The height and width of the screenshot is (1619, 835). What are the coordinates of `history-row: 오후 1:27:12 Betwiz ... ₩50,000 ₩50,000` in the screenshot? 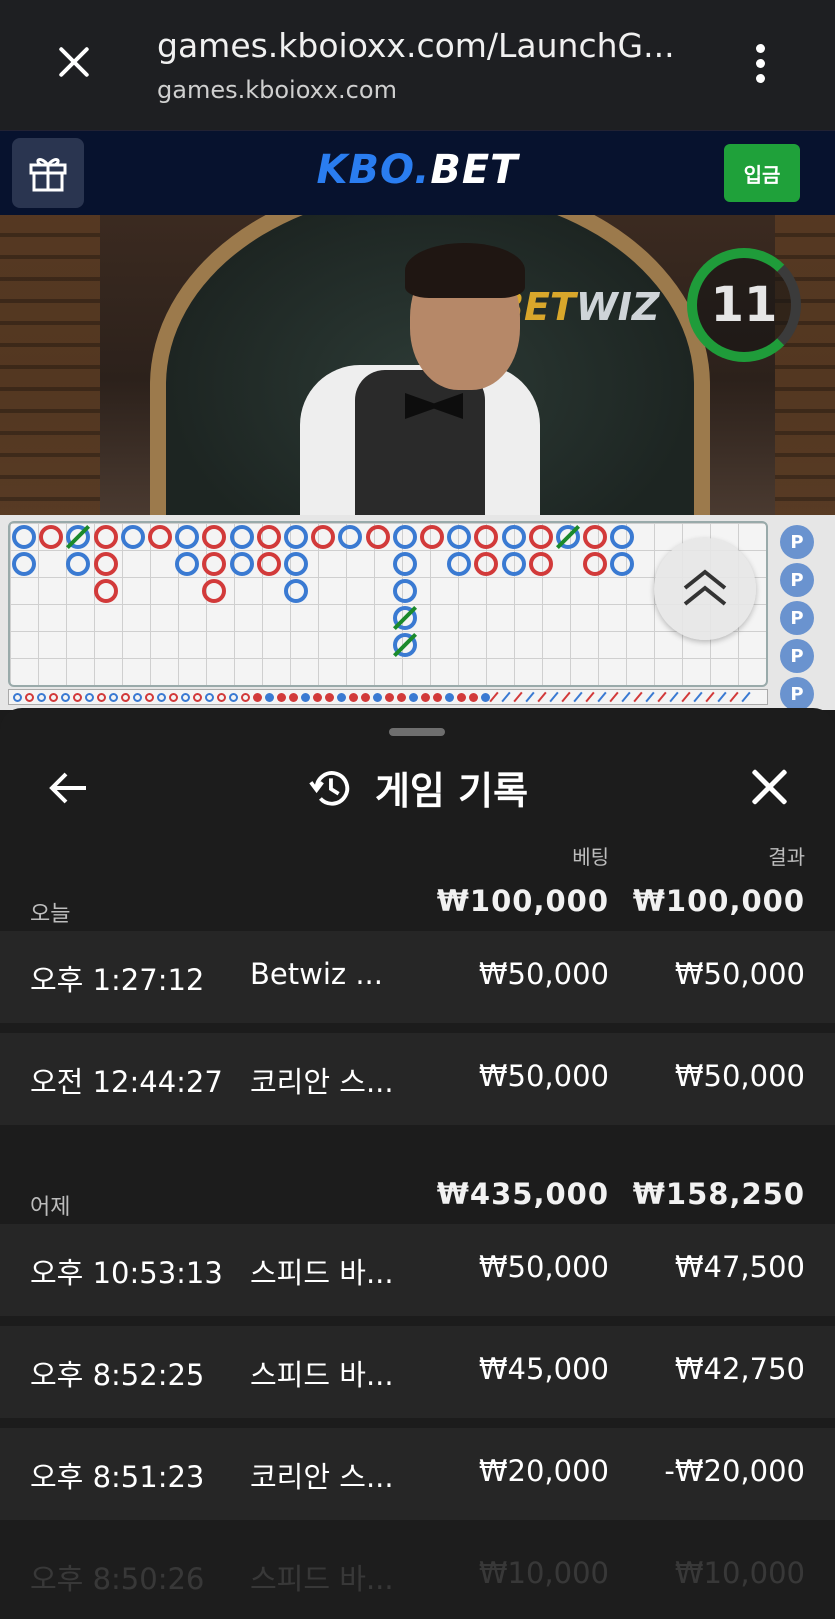 It's located at (417, 977).